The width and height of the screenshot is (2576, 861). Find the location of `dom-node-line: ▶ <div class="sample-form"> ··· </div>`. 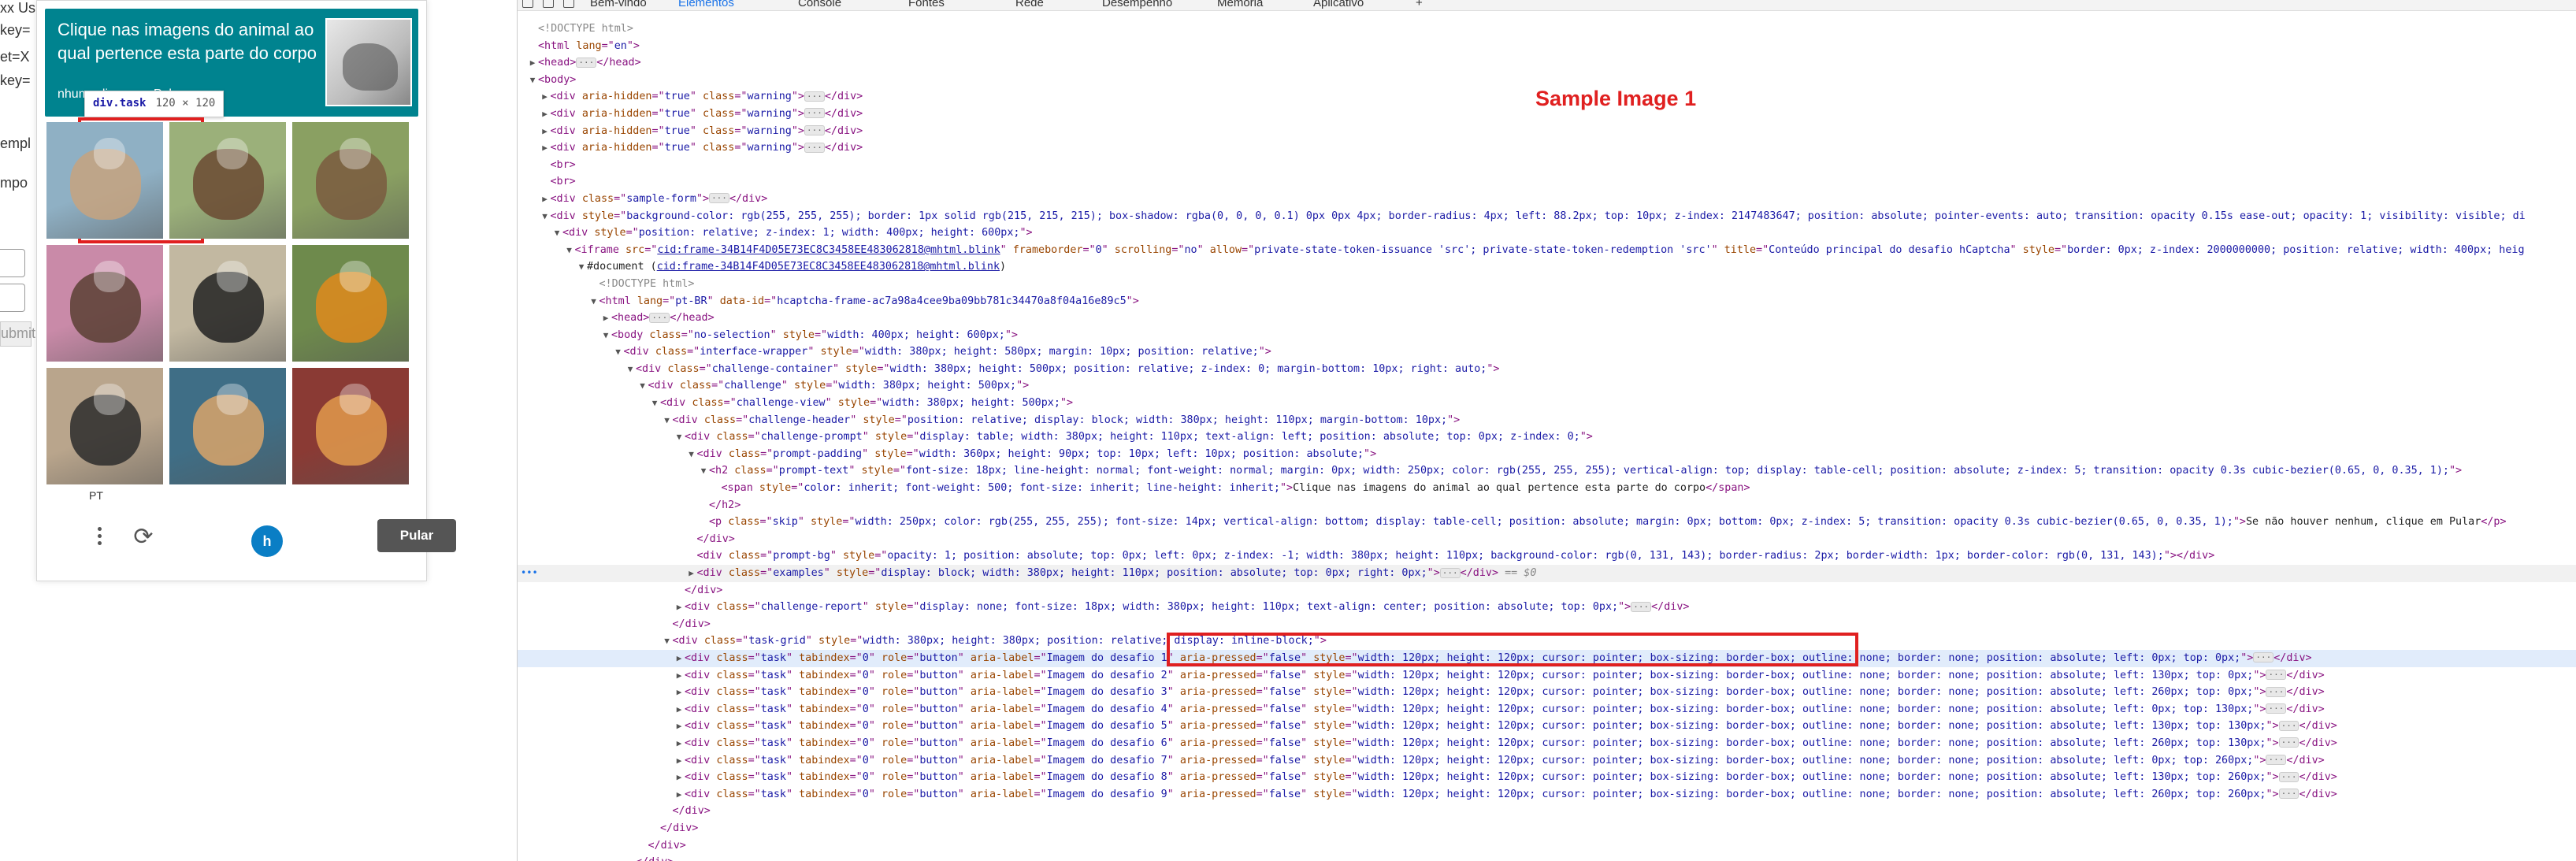

dom-node-line: ▶ <div class="sample-form"> ··· </div> is located at coordinates (1547, 199).